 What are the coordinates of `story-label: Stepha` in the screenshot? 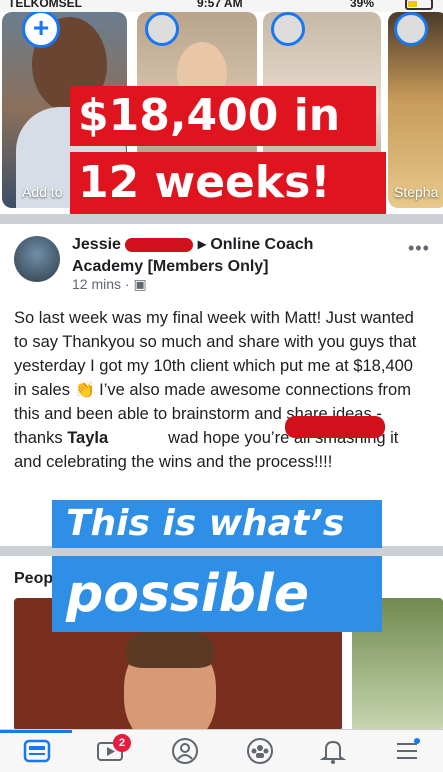 It's located at (416, 192).